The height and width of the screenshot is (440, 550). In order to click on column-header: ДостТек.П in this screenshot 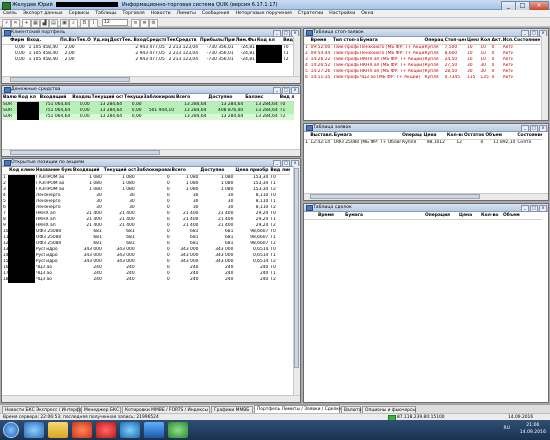, I will do `click(120, 41)`.